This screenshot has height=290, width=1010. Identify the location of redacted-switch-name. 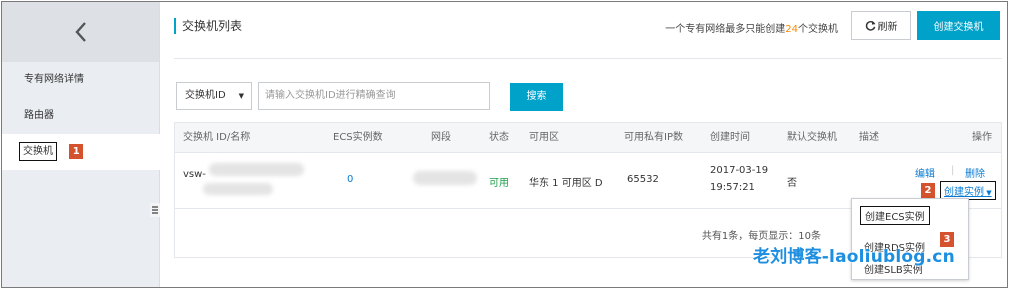
(238, 189).